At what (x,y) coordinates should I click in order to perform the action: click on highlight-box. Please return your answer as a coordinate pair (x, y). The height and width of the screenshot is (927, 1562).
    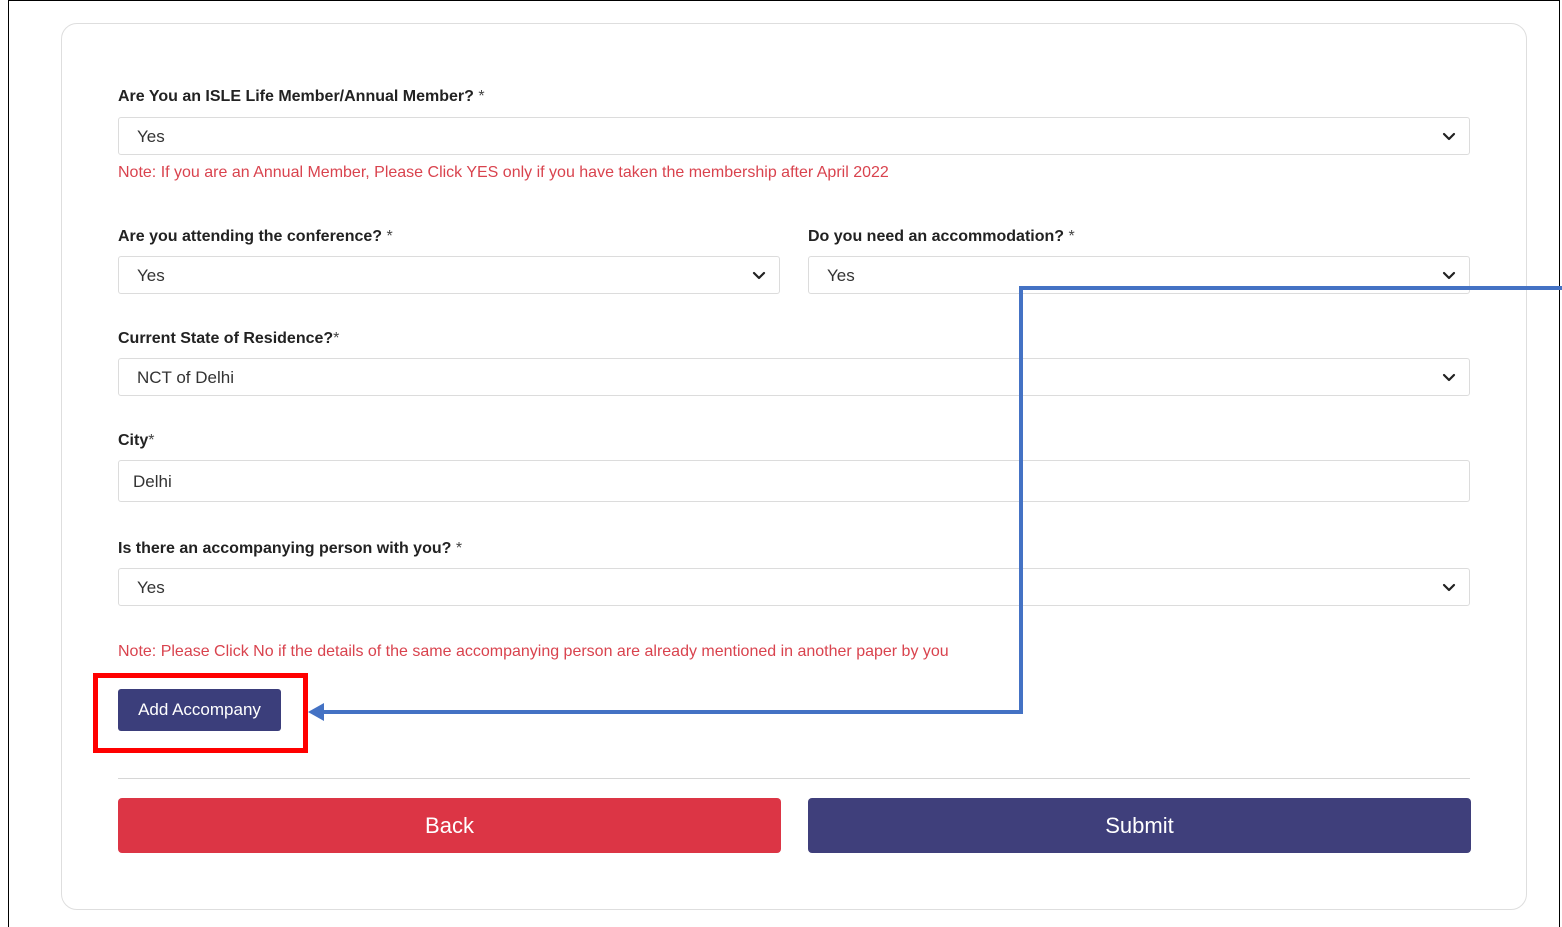
    Looking at the image, I should click on (200, 713).